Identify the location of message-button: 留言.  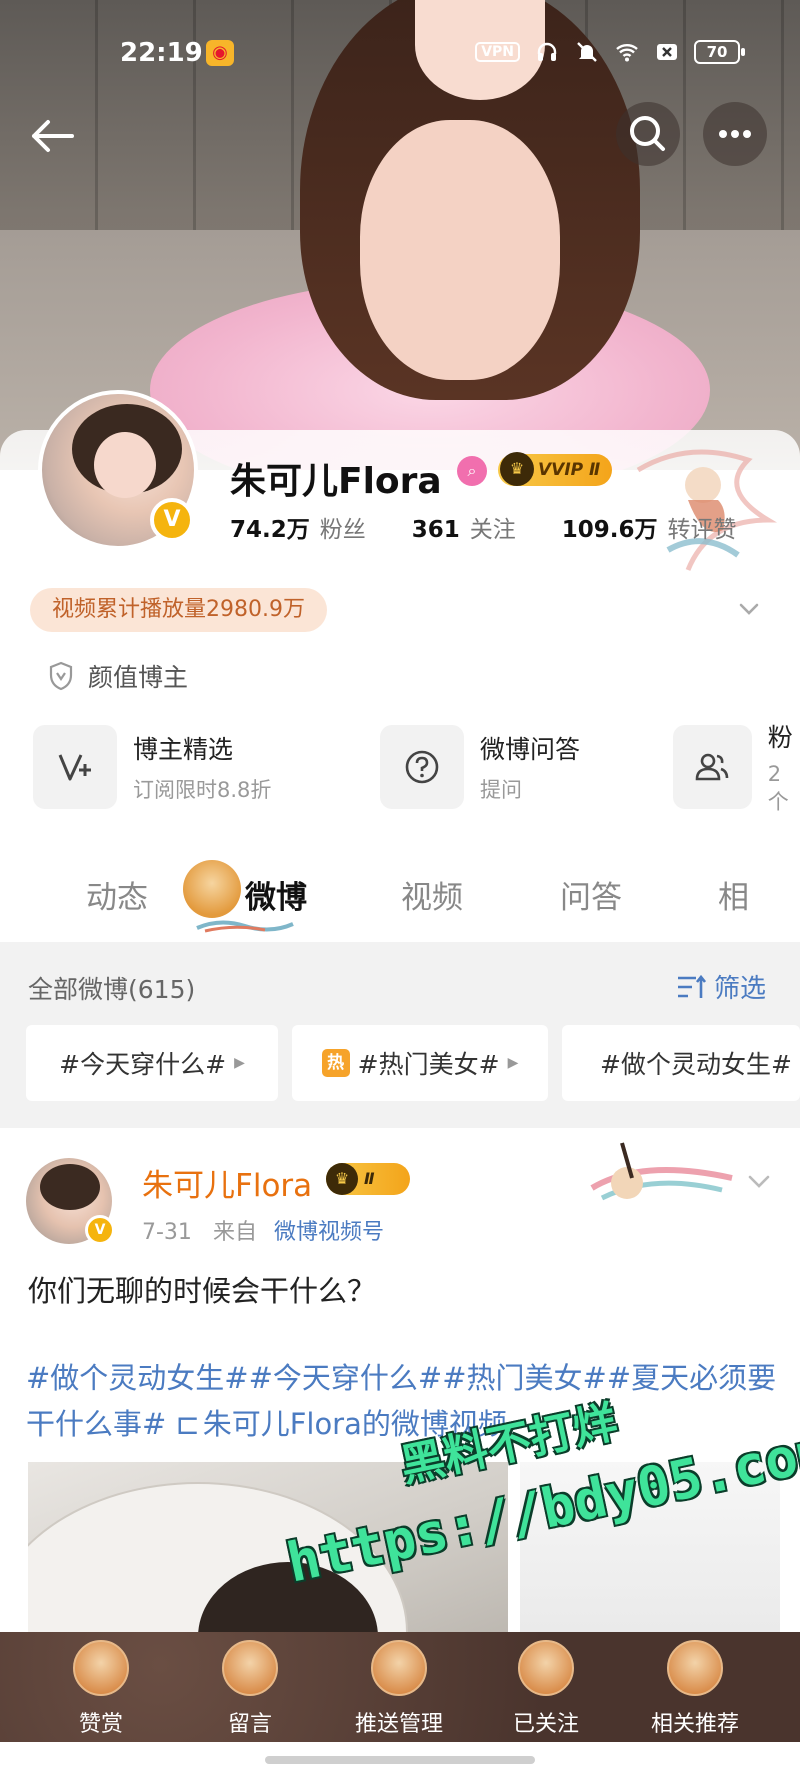
(250, 1689).